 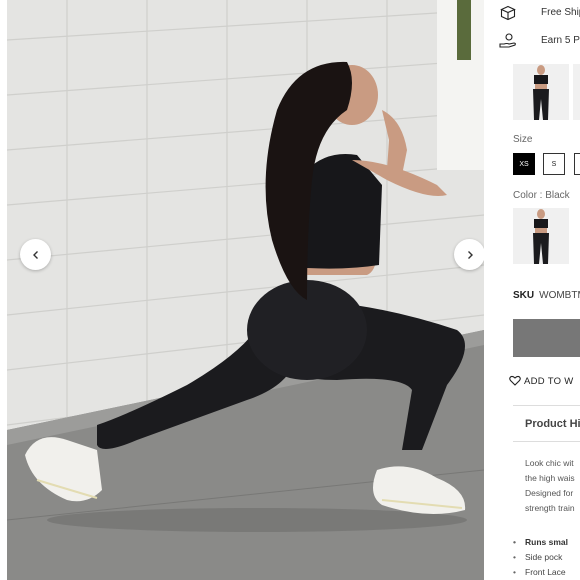 I want to click on list-item: Side pock, so click(x=540, y=557).